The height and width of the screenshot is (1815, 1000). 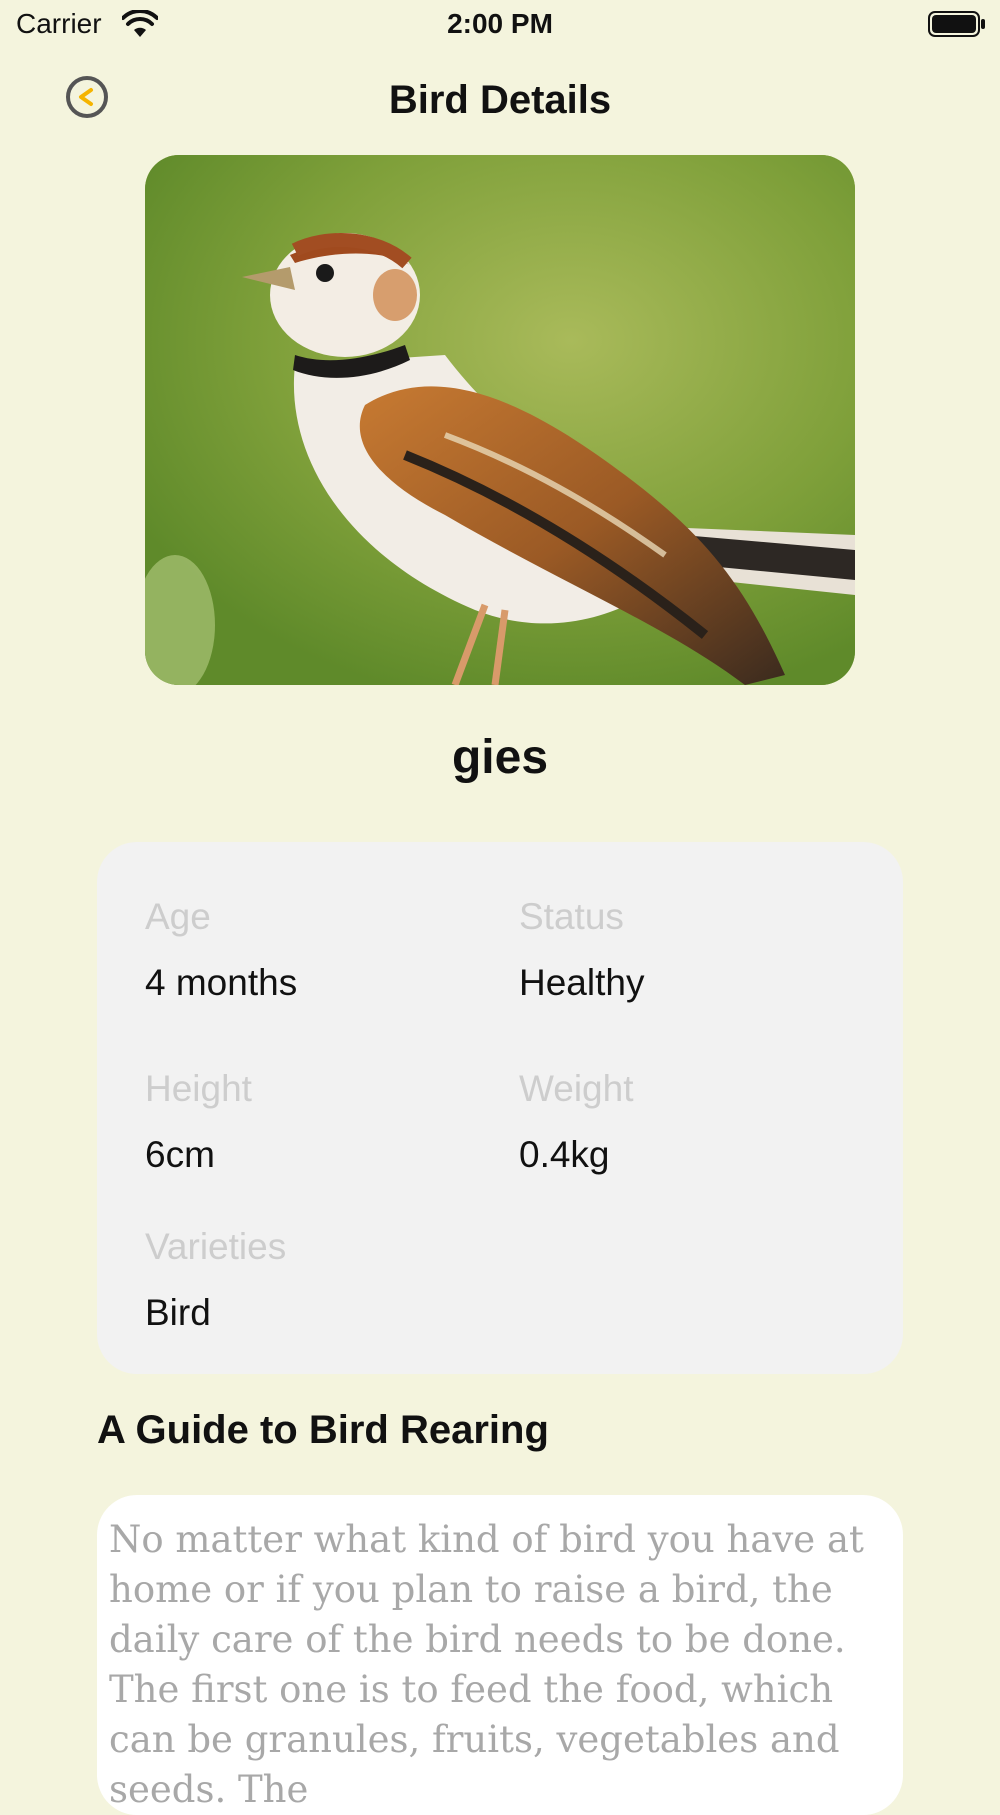 What do you see at coordinates (500, 757) in the screenshot?
I see `bird-name: gies` at bounding box center [500, 757].